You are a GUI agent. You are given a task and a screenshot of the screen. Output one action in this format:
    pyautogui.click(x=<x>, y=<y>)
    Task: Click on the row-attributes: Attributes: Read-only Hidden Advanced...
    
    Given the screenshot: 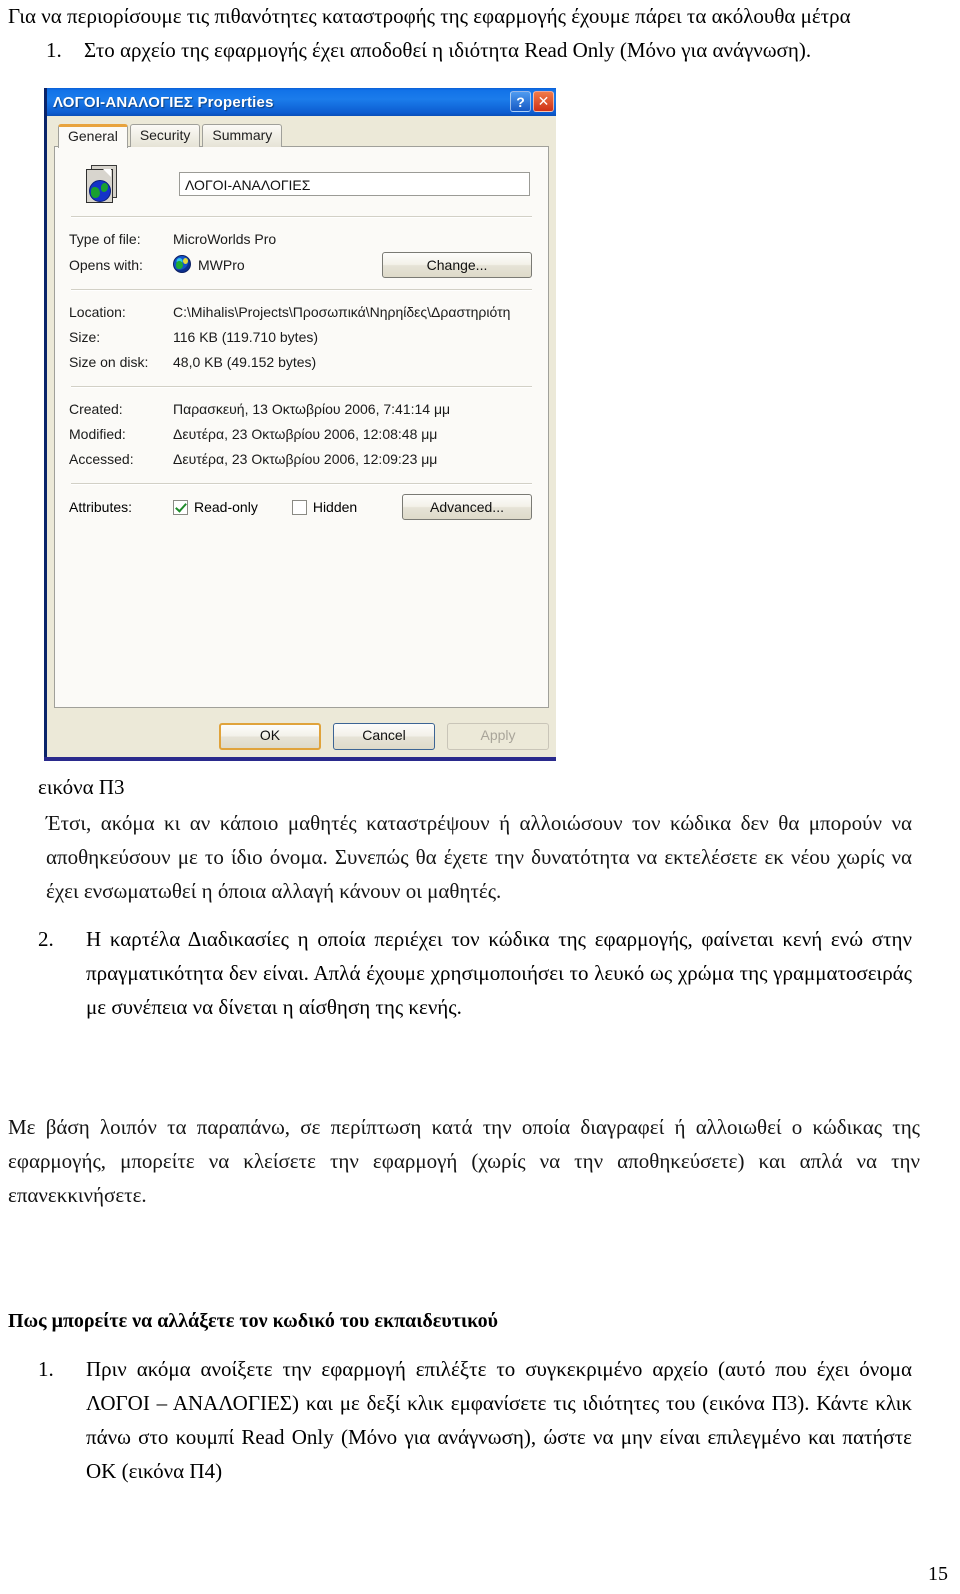 What is the action you would take?
    pyautogui.click(x=301, y=507)
    